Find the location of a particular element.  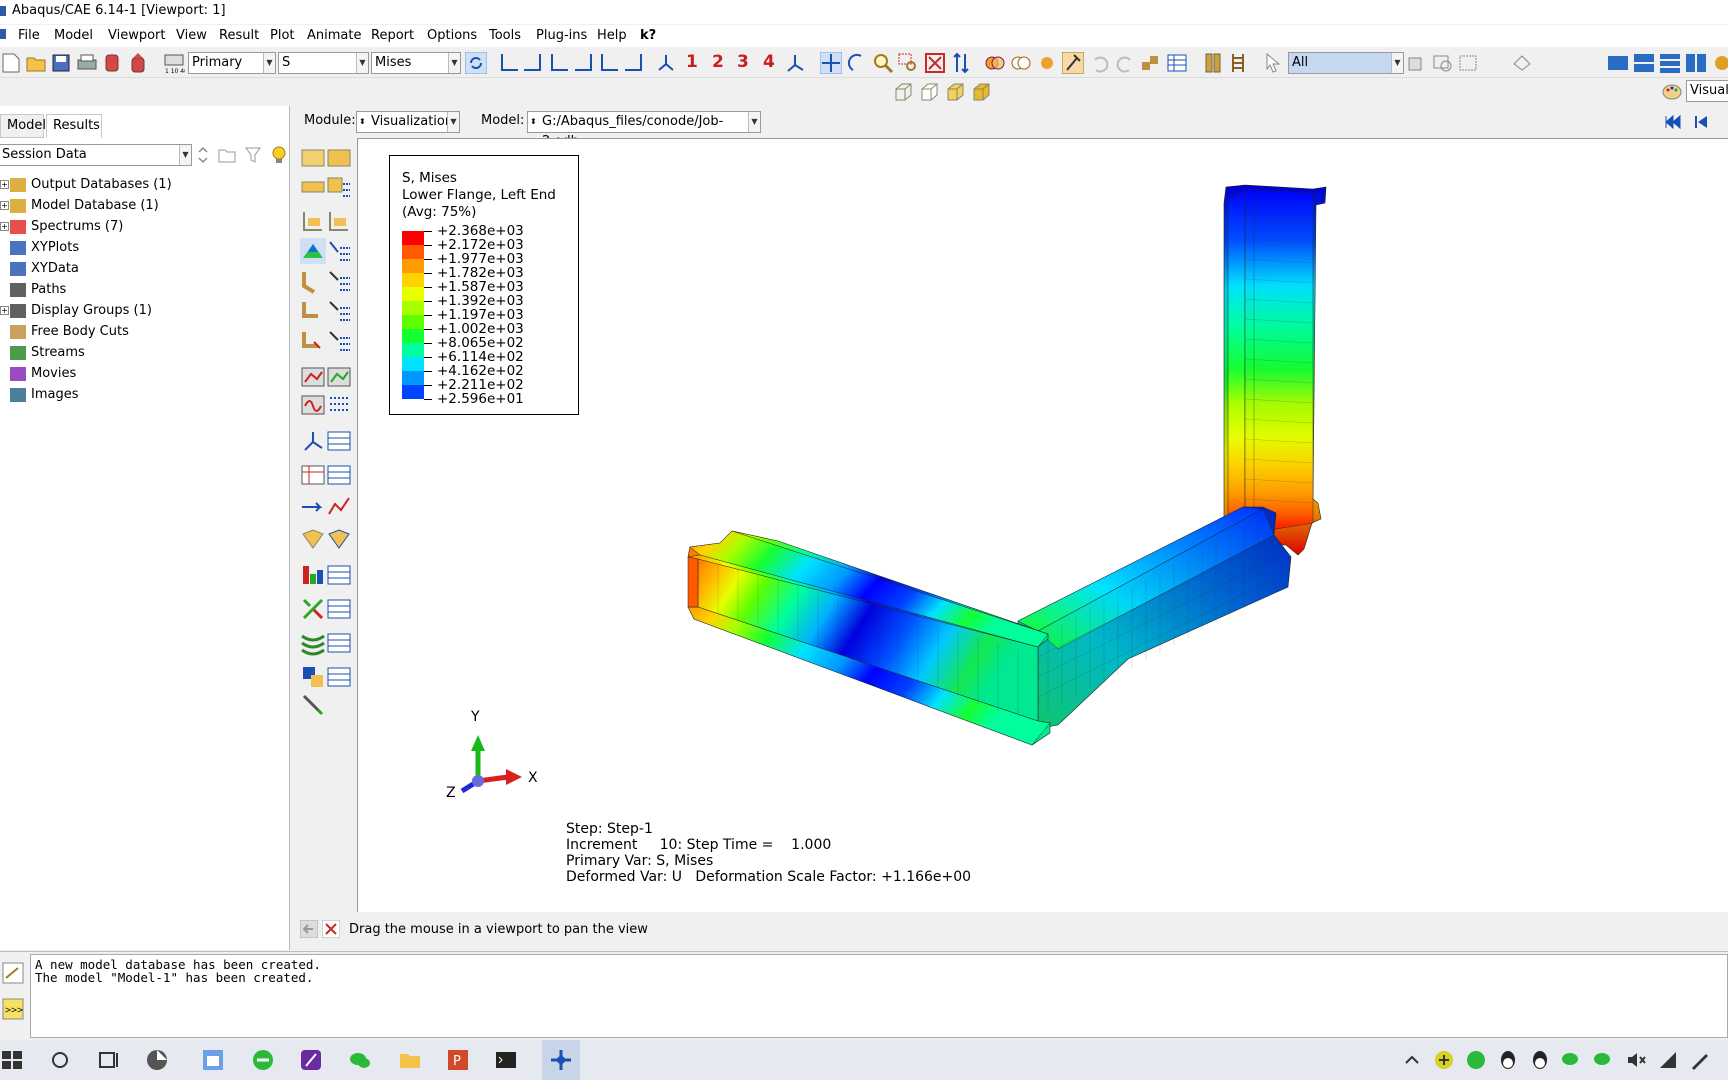

wechat-icon is located at coordinates (360, 1060).